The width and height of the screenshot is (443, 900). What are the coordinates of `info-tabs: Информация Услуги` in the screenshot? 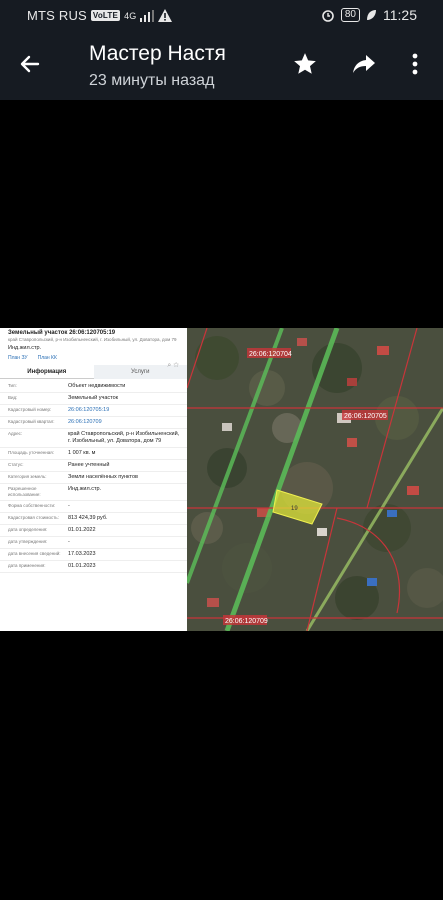 It's located at (93, 372).